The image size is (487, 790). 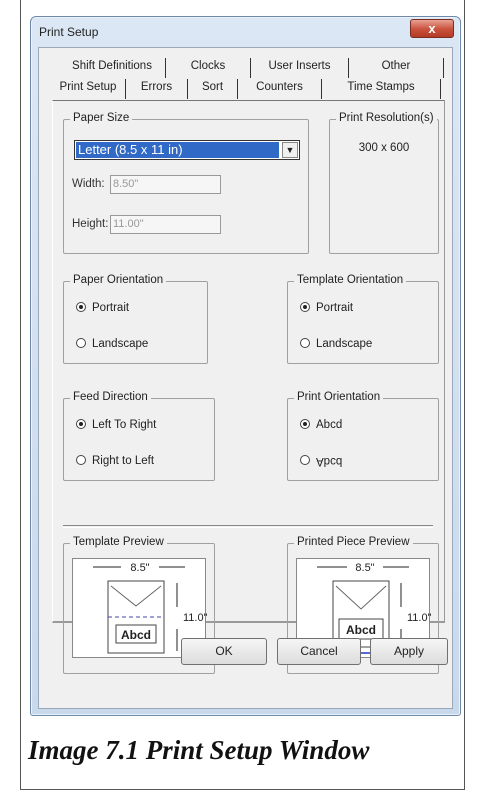 I want to click on paper-size-selected: Letter (8.5 x 11 in), so click(x=177, y=150).